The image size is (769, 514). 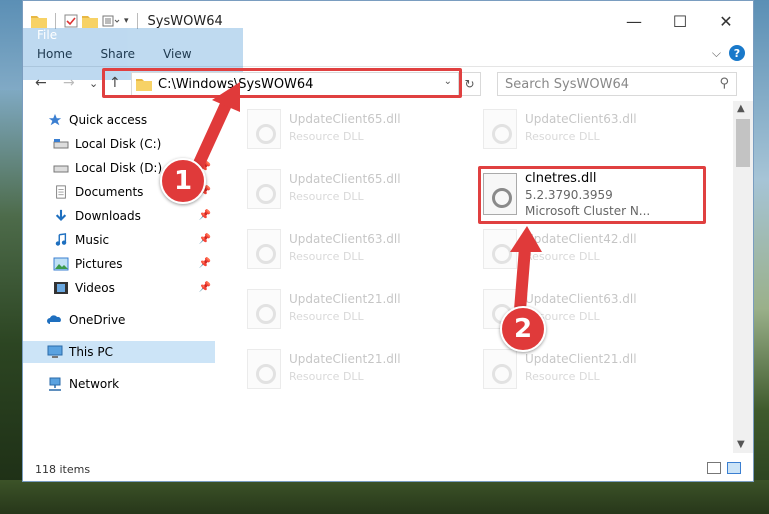 What do you see at coordinates (743, 277) in the screenshot?
I see `vertical-scrollbar: ▲ ▼` at bounding box center [743, 277].